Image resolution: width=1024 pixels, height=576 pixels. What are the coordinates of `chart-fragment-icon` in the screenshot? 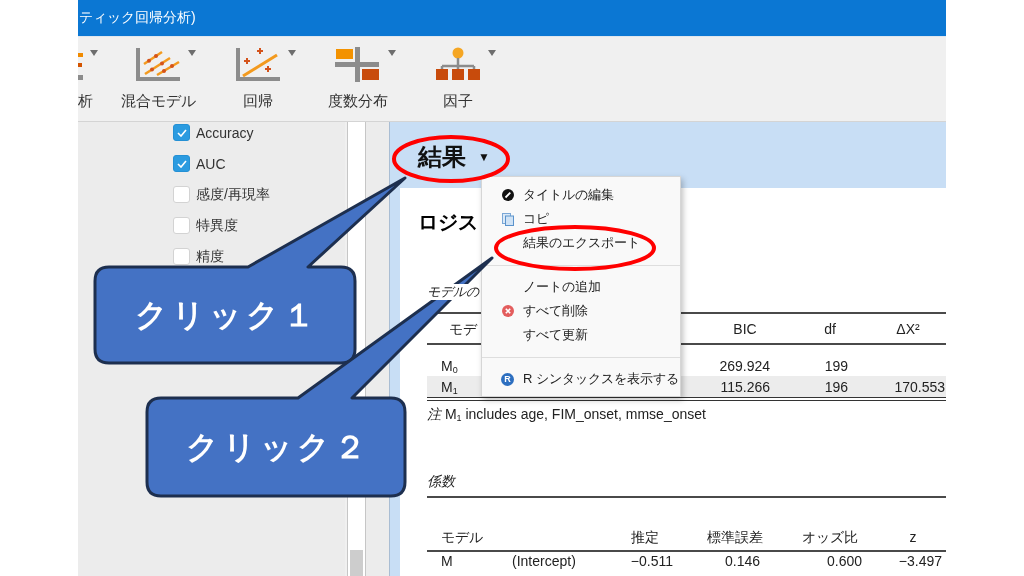 It's located at (80, 65).